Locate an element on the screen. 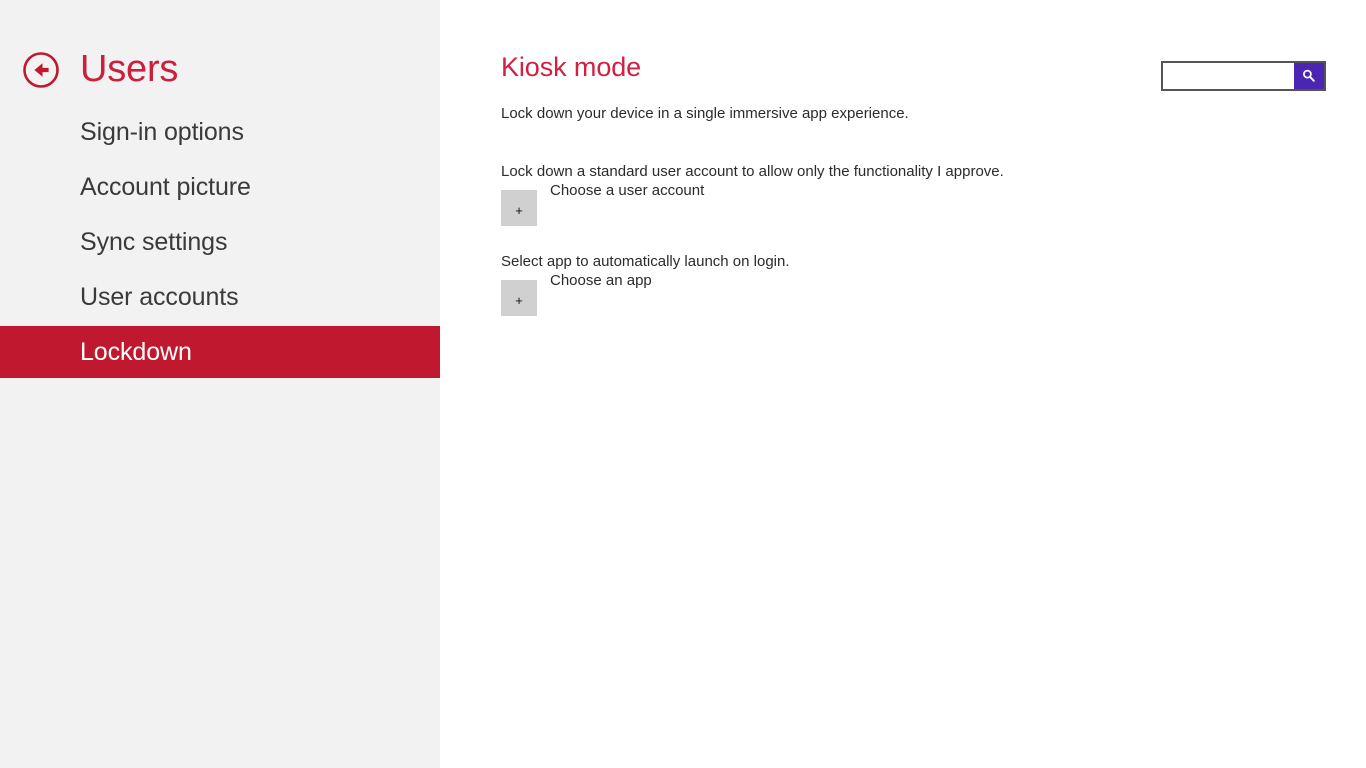  back-button is located at coordinates (41, 70).